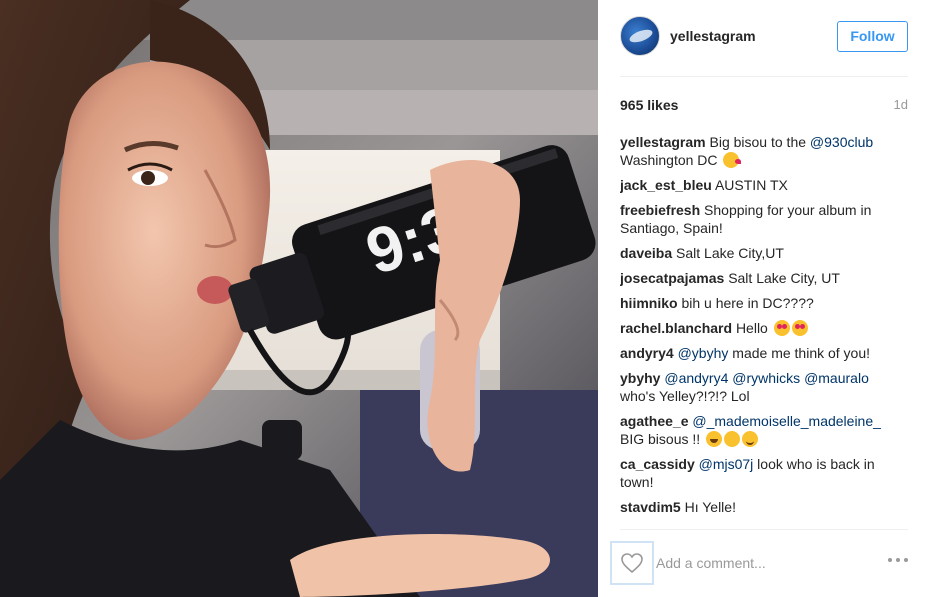  I want to click on comment-username: josecatpajamas, so click(672, 278).